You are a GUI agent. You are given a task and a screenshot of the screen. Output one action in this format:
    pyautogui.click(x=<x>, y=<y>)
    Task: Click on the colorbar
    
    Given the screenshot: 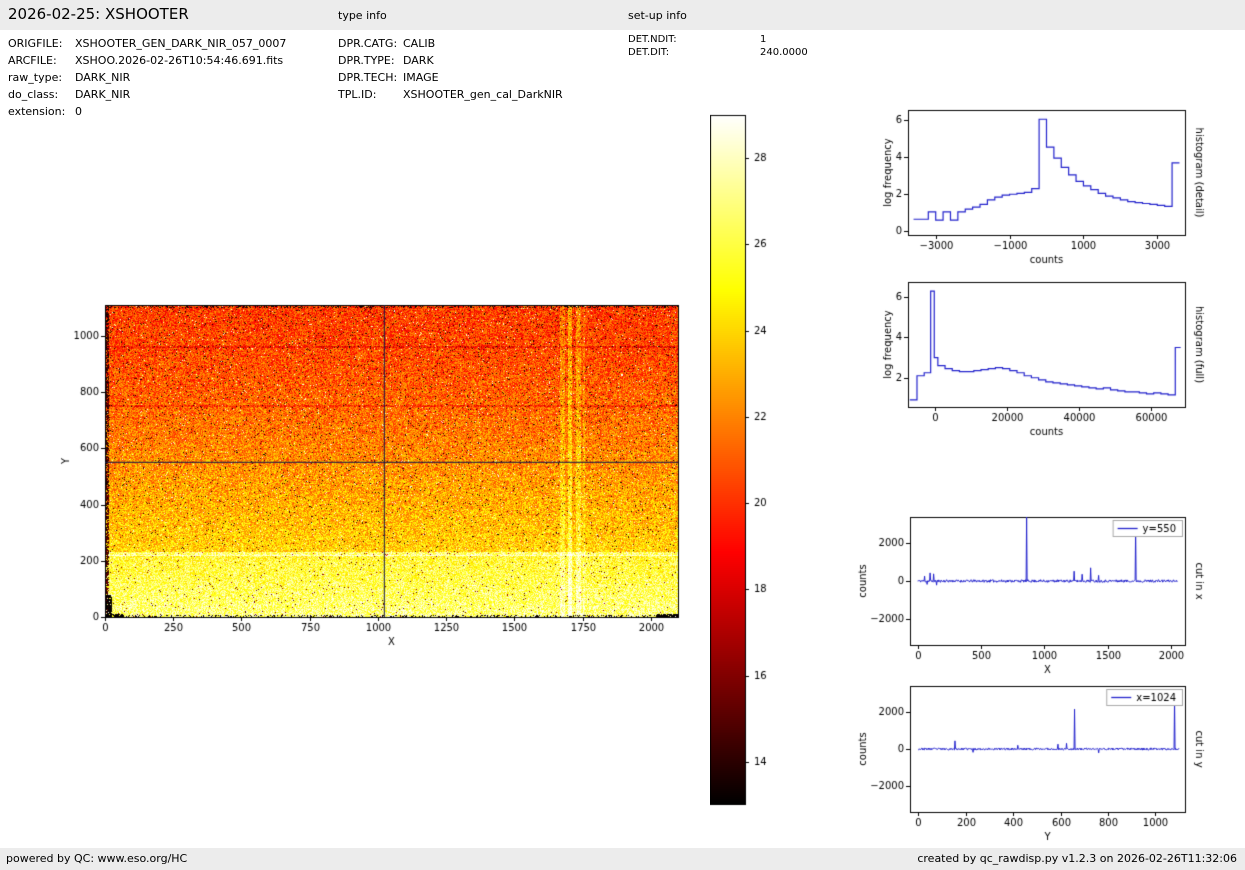 What is the action you would take?
    pyautogui.click(x=745, y=461)
    